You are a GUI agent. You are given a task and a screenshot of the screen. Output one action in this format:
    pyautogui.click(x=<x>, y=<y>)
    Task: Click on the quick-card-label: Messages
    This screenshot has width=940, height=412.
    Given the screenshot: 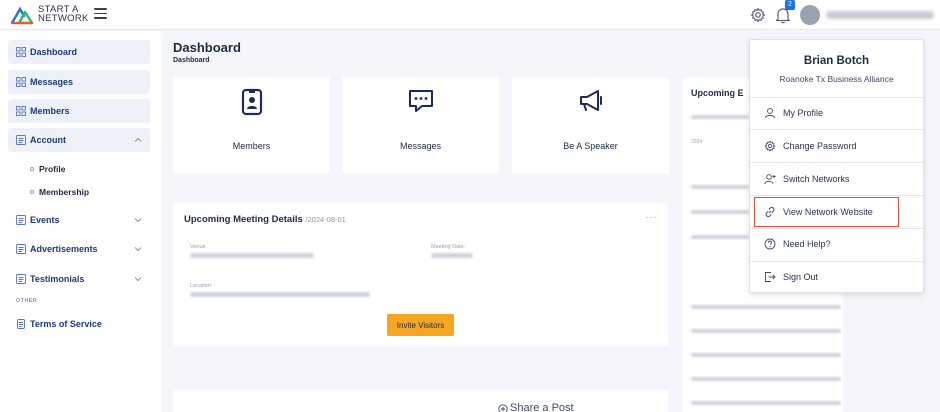 What is the action you would take?
    pyautogui.click(x=420, y=146)
    